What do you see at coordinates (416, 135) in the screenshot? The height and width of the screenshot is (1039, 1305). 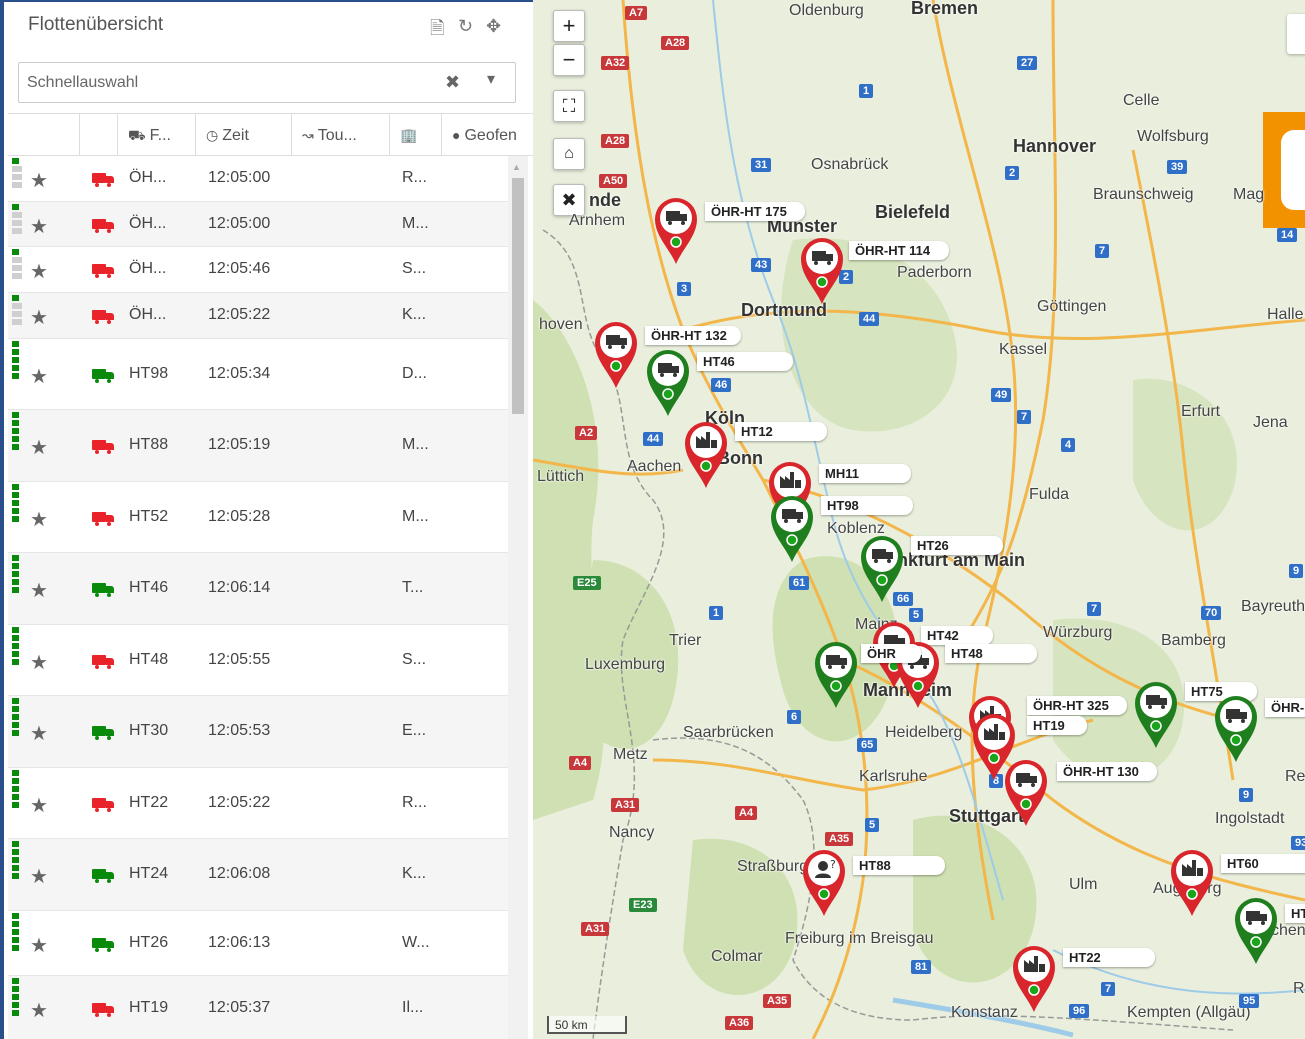 I see `column-place: 🏢` at bounding box center [416, 135].